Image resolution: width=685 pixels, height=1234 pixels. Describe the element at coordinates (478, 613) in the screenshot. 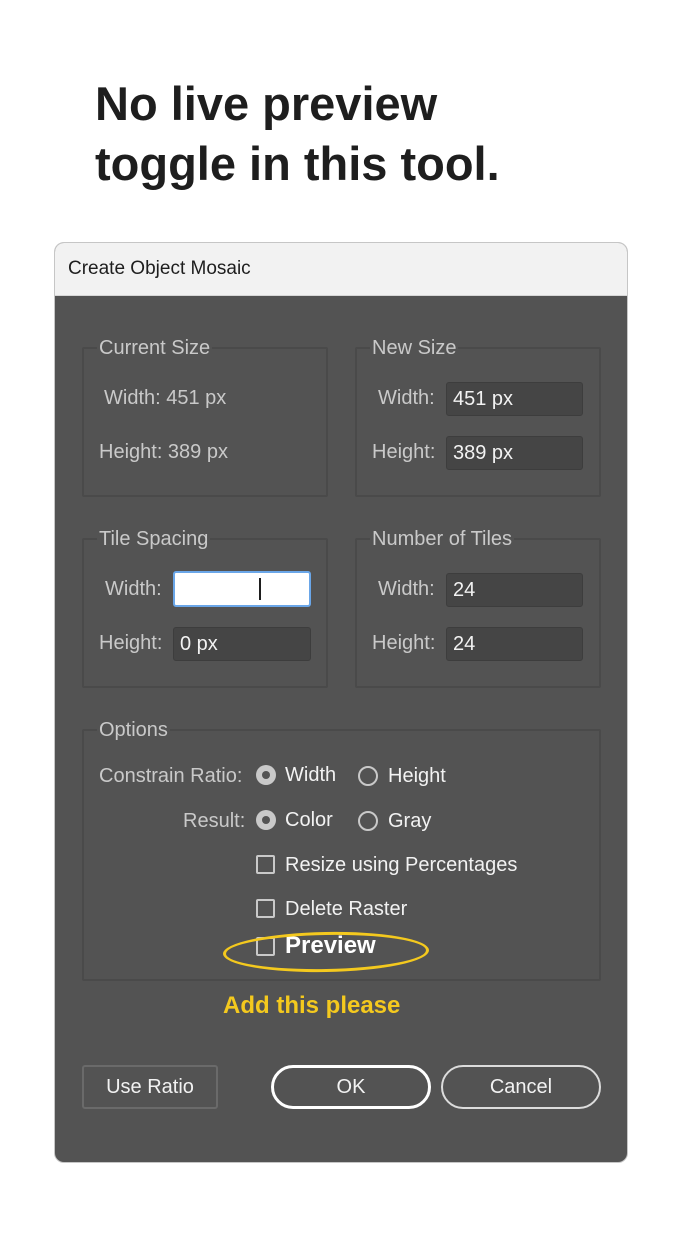

I see `number-of-tiles-panel` at that location.